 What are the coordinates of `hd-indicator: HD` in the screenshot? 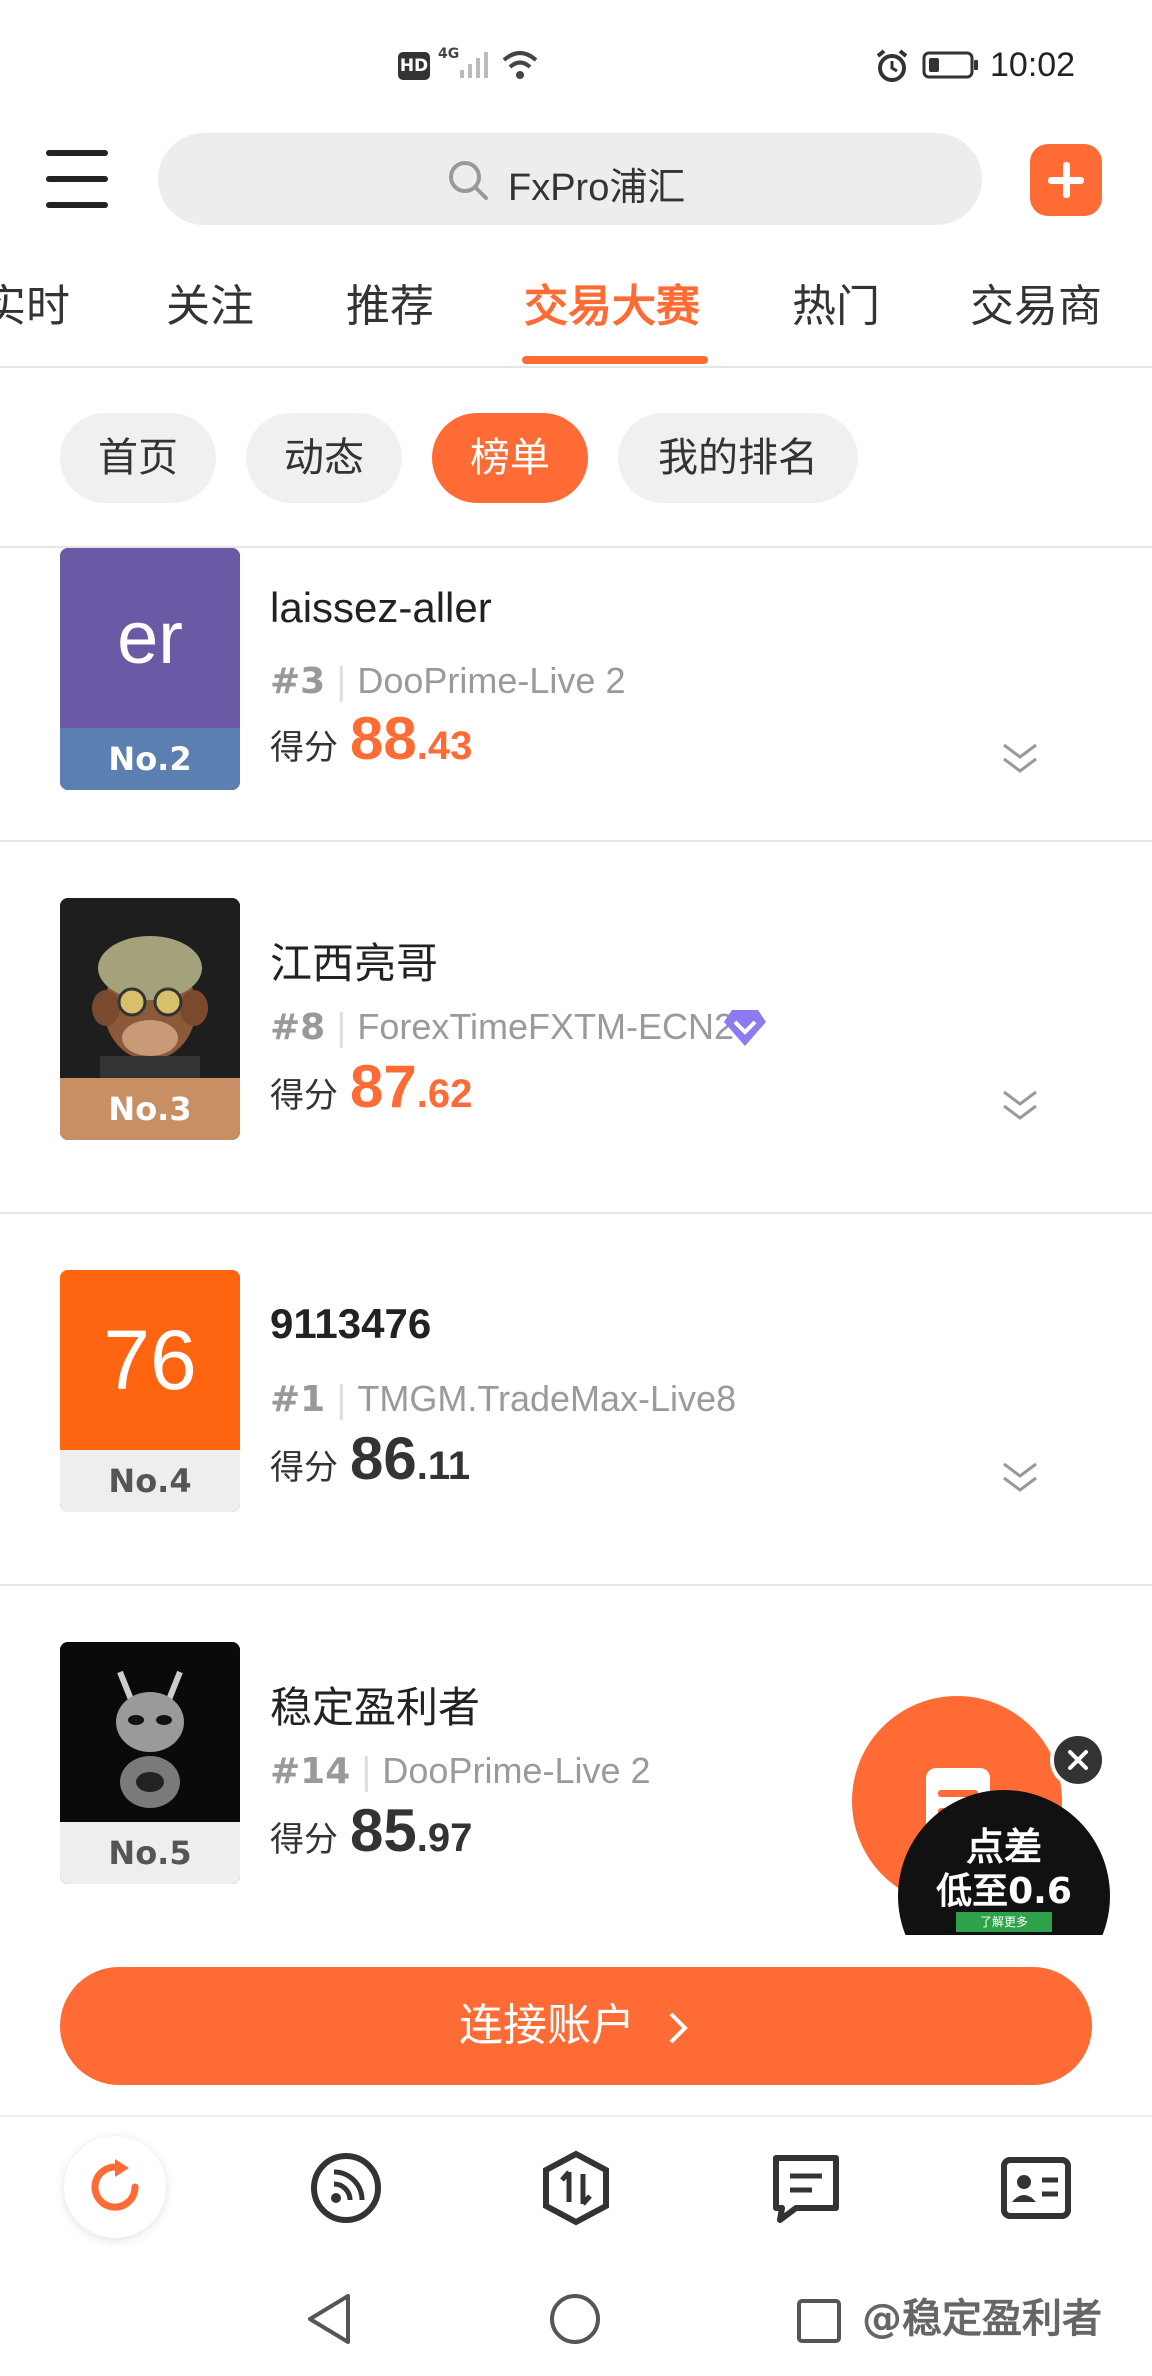 It's located at (414, 66).